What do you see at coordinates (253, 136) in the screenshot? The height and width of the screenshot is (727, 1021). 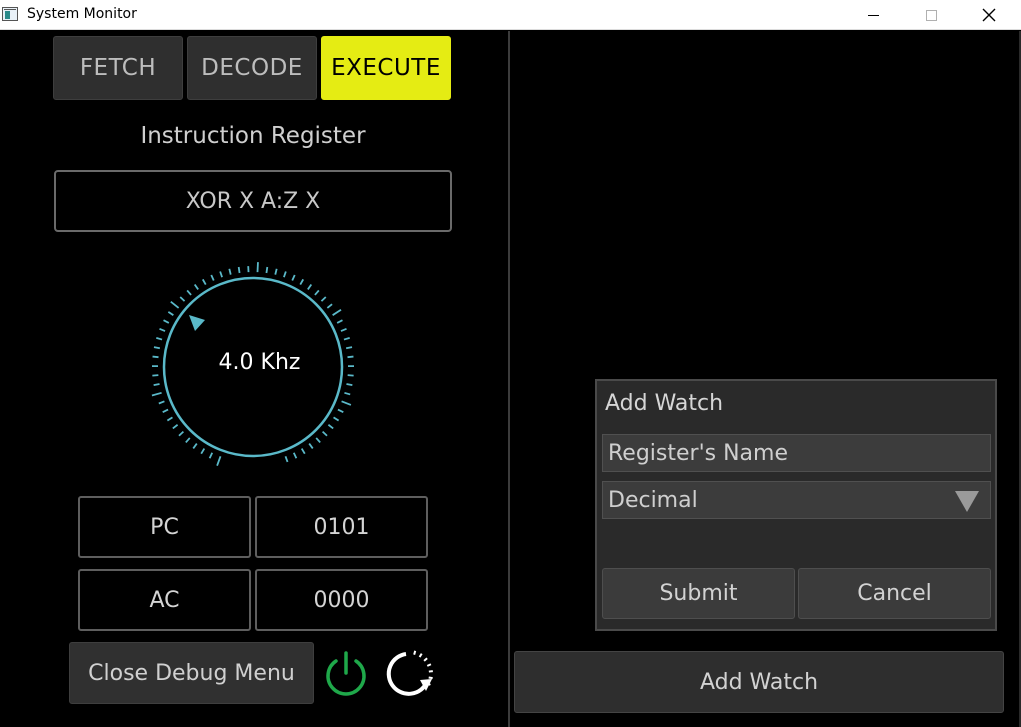 I see `instruction-register-label: Instruction Register` at bounding box center [253, 136].